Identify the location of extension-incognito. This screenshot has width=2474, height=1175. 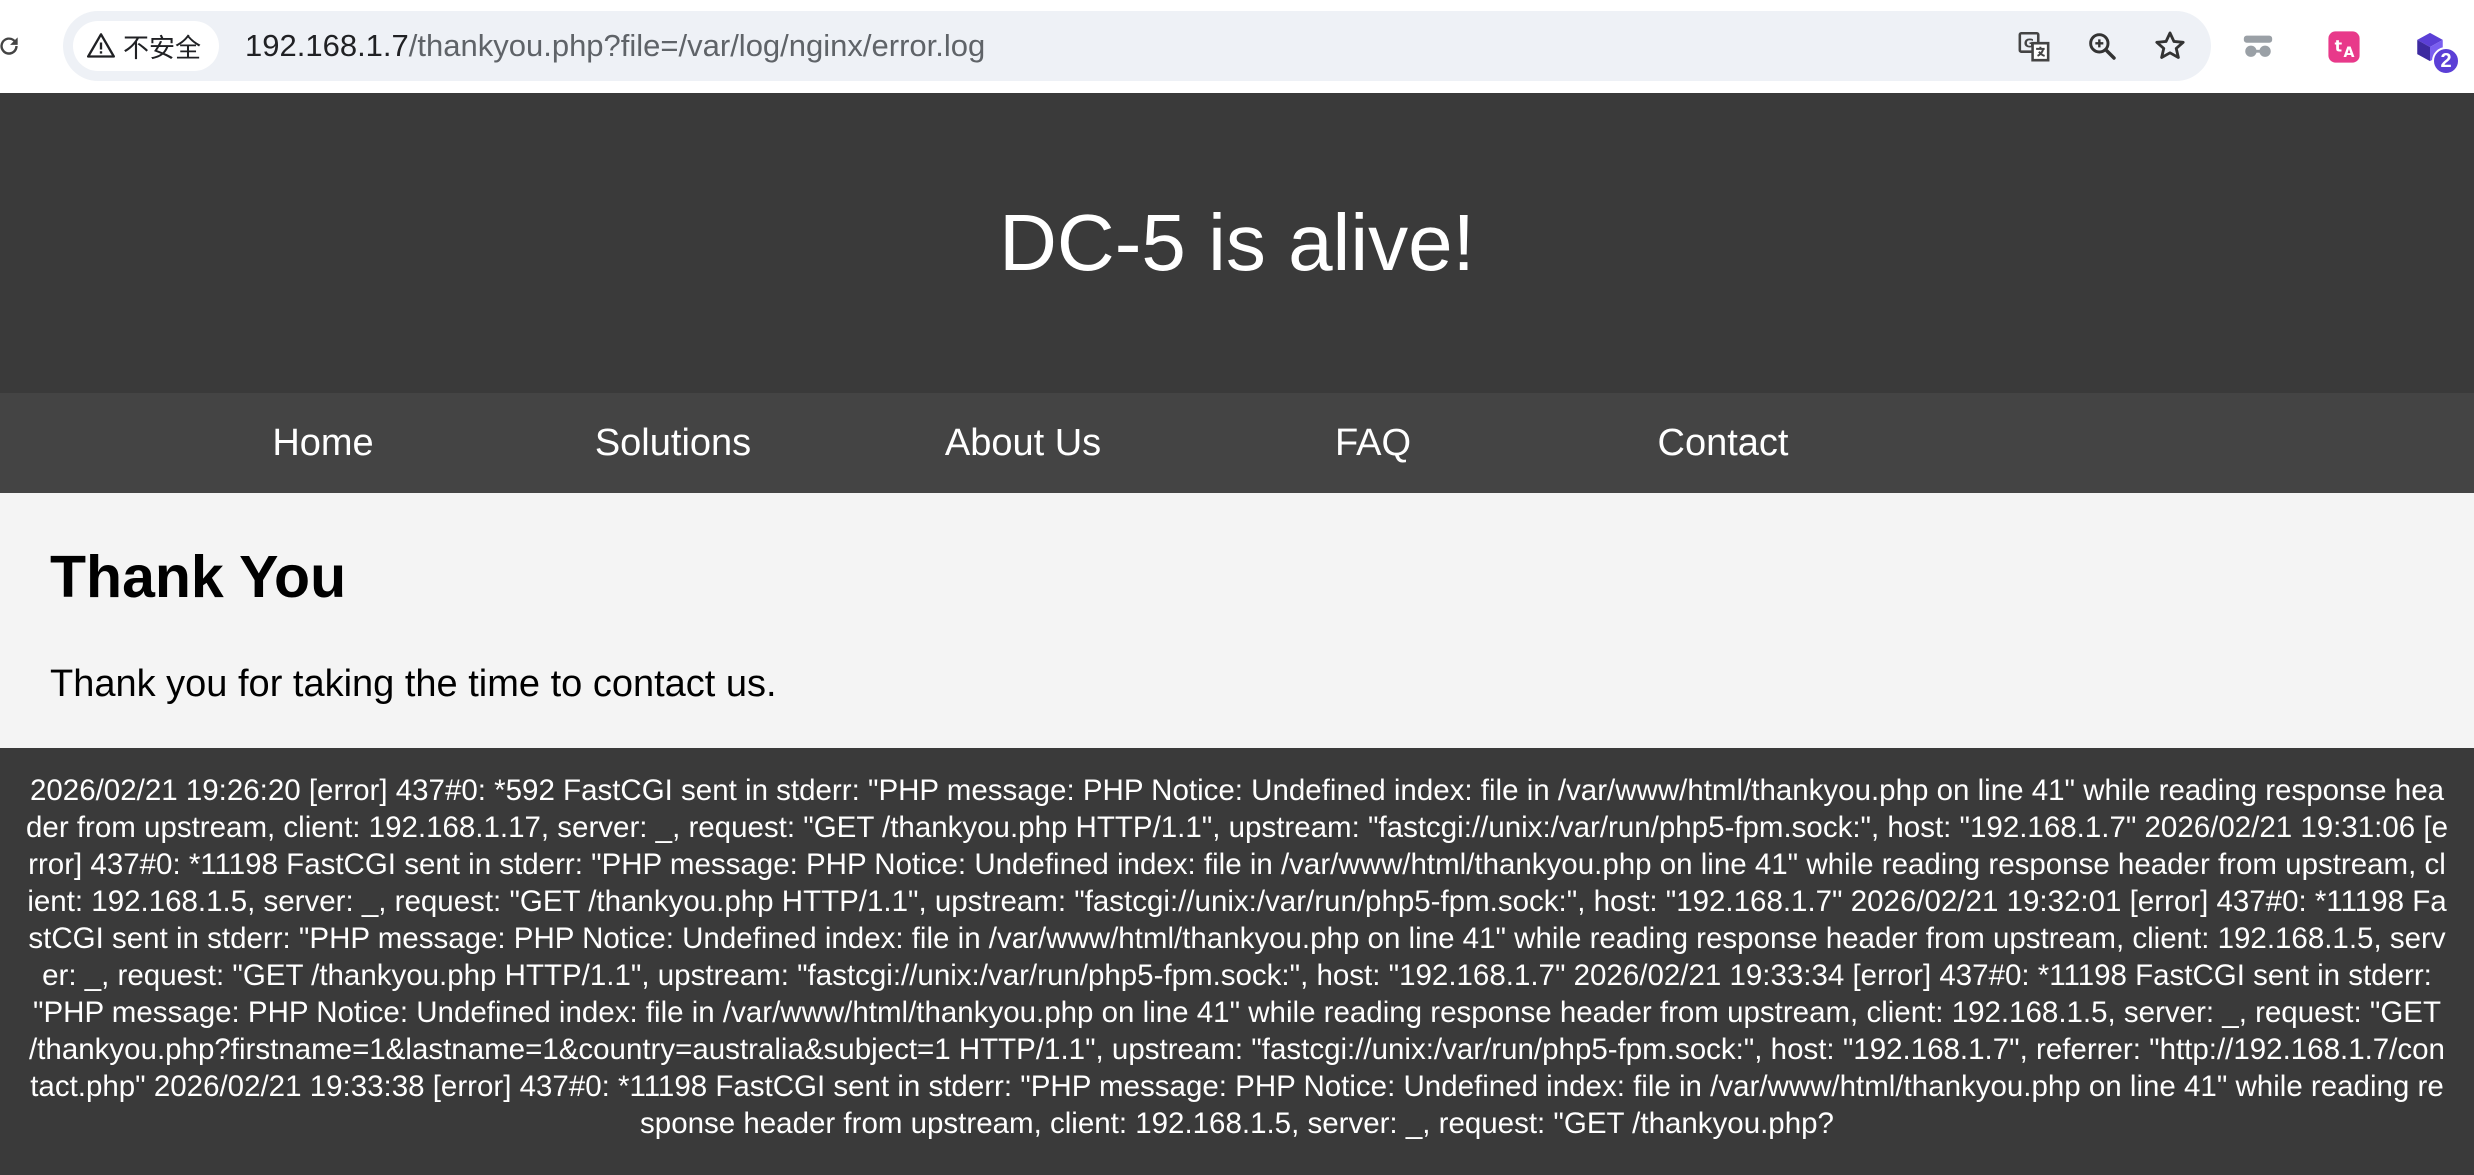
(2258, 47).